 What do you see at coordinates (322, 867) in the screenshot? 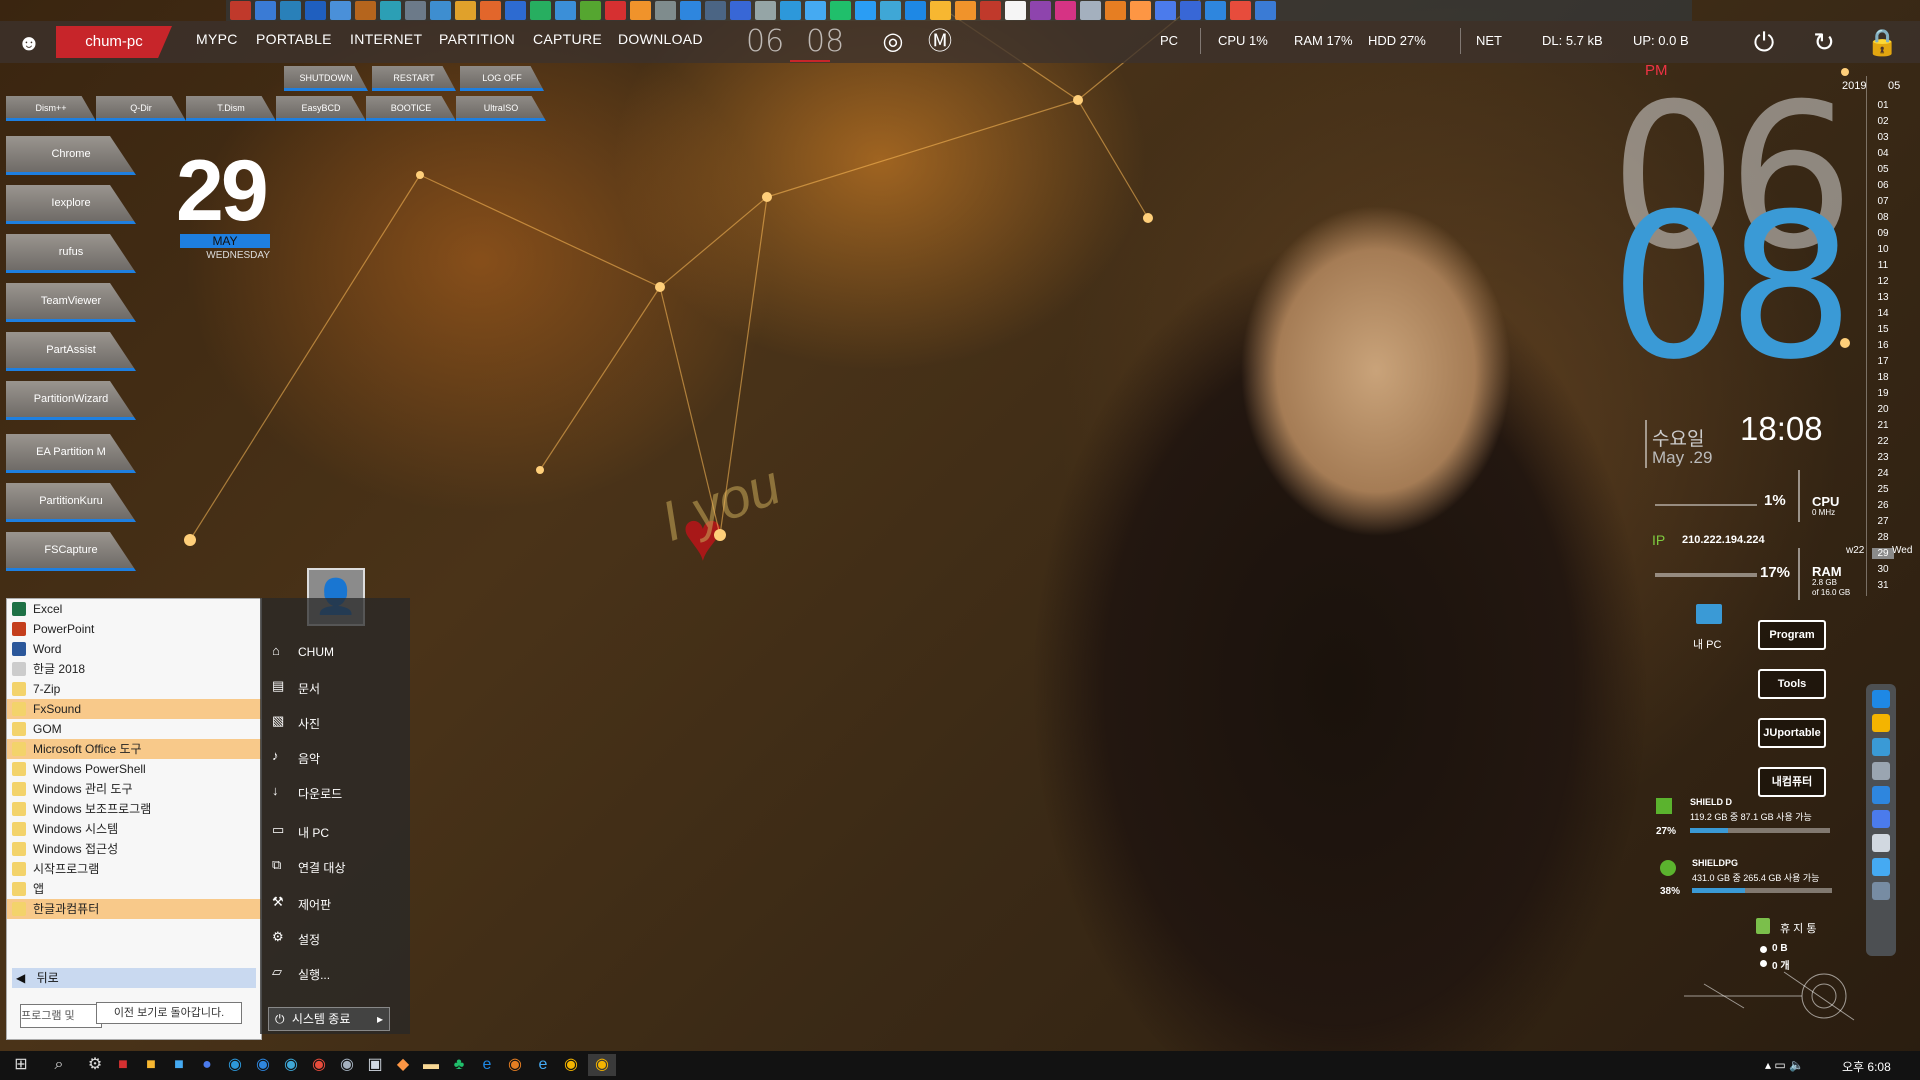
I see `right-item-connect: 연결 대상` at bounding box center [322, 867].